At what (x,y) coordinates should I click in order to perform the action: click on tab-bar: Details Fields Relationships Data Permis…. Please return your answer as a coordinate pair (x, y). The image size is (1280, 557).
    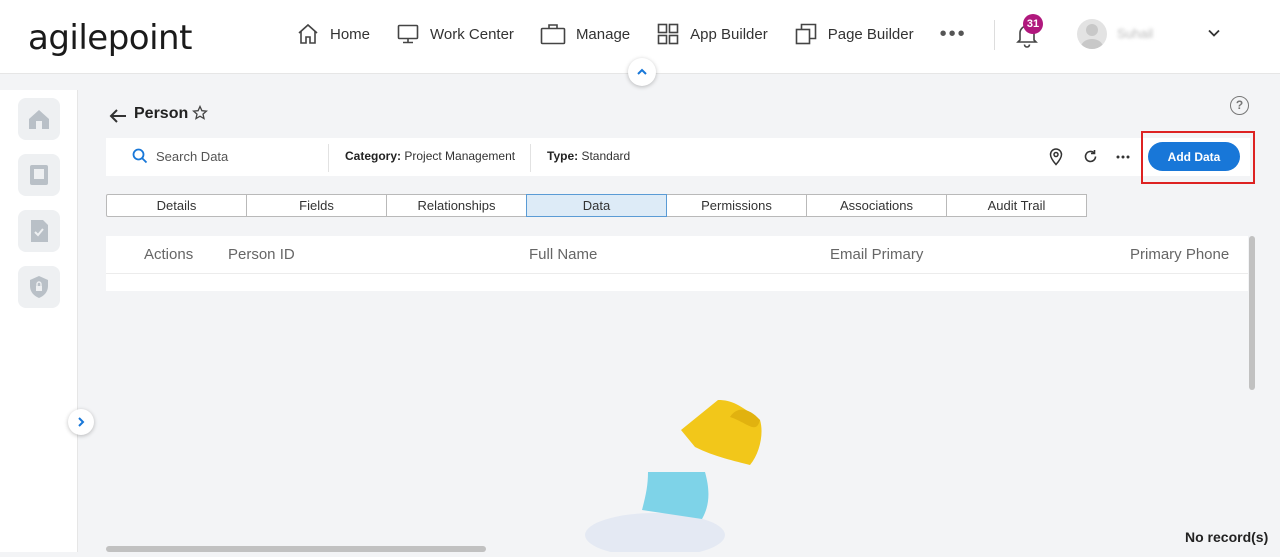
    Looking at the image, I should click on (596, 205).